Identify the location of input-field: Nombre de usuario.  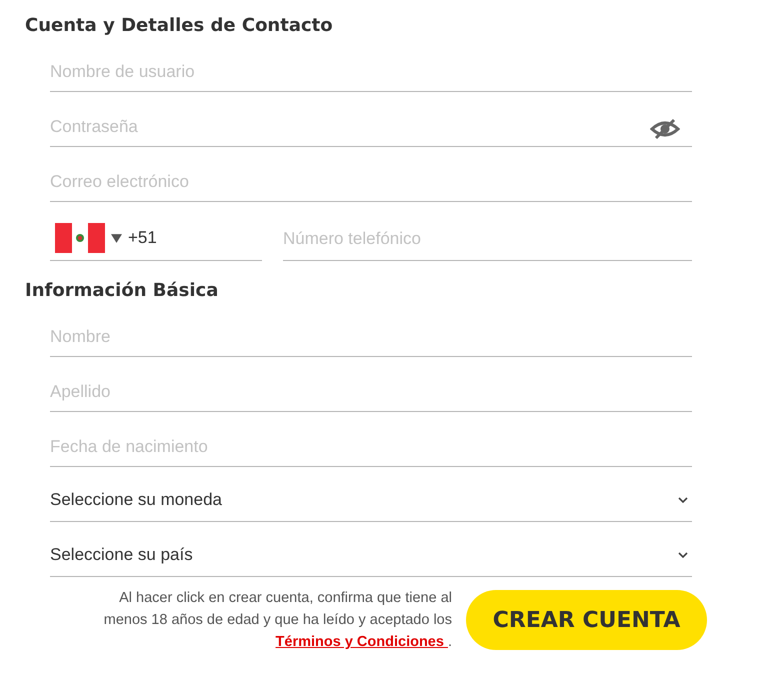
(371, 70).